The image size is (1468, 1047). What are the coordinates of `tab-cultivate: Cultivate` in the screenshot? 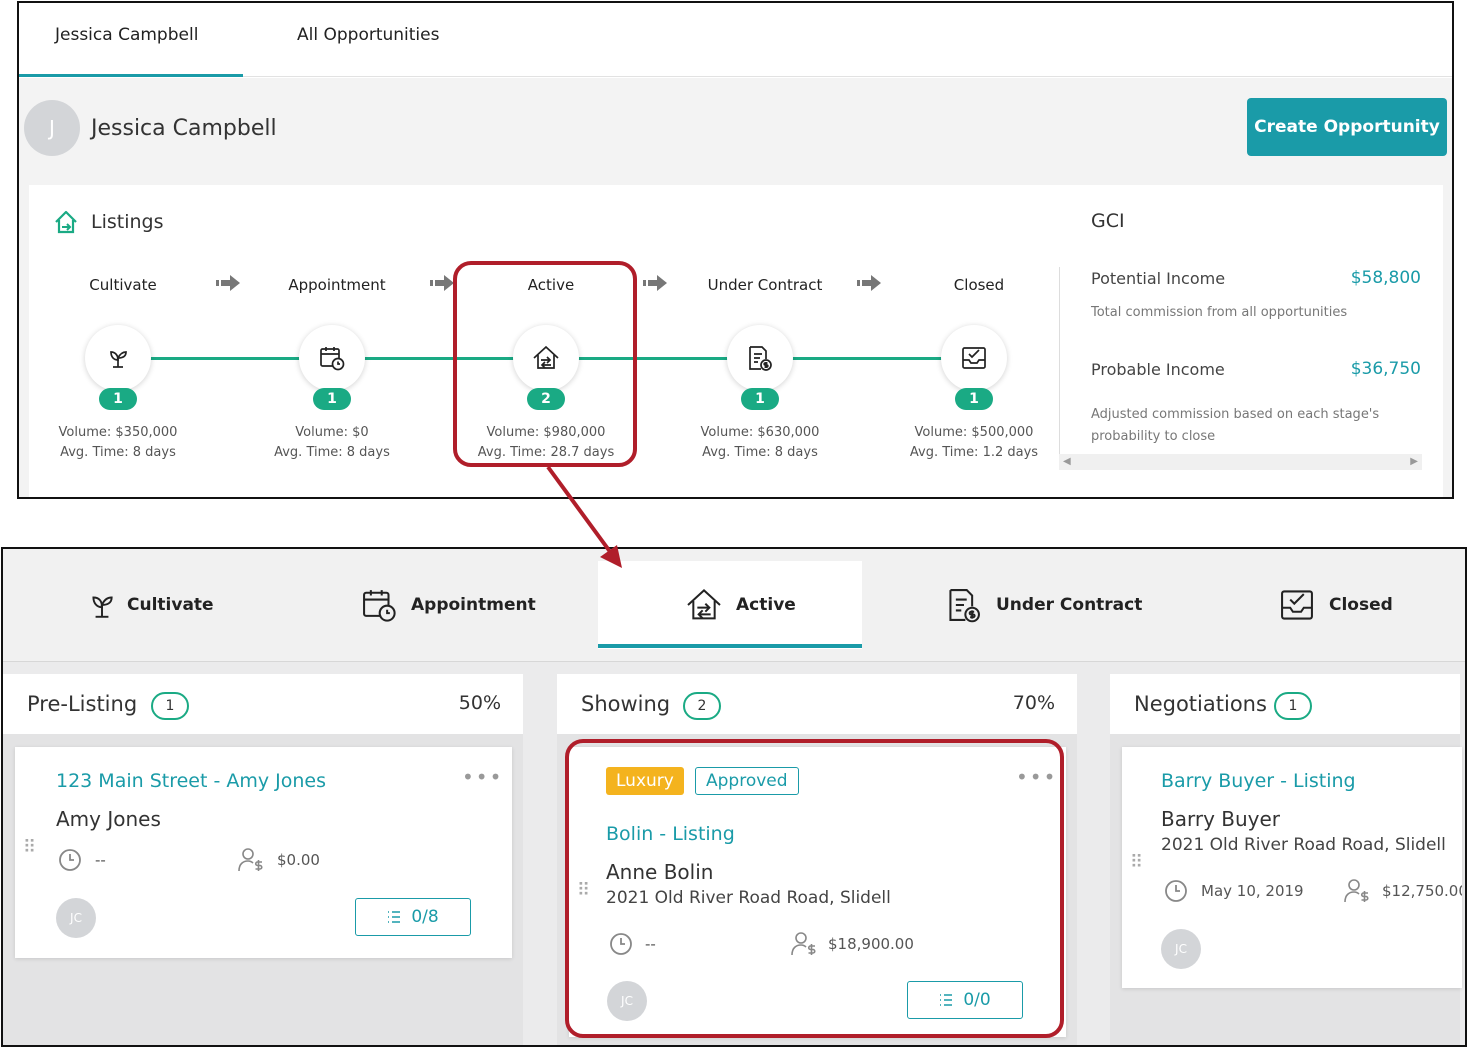 It's located at (151, 605).